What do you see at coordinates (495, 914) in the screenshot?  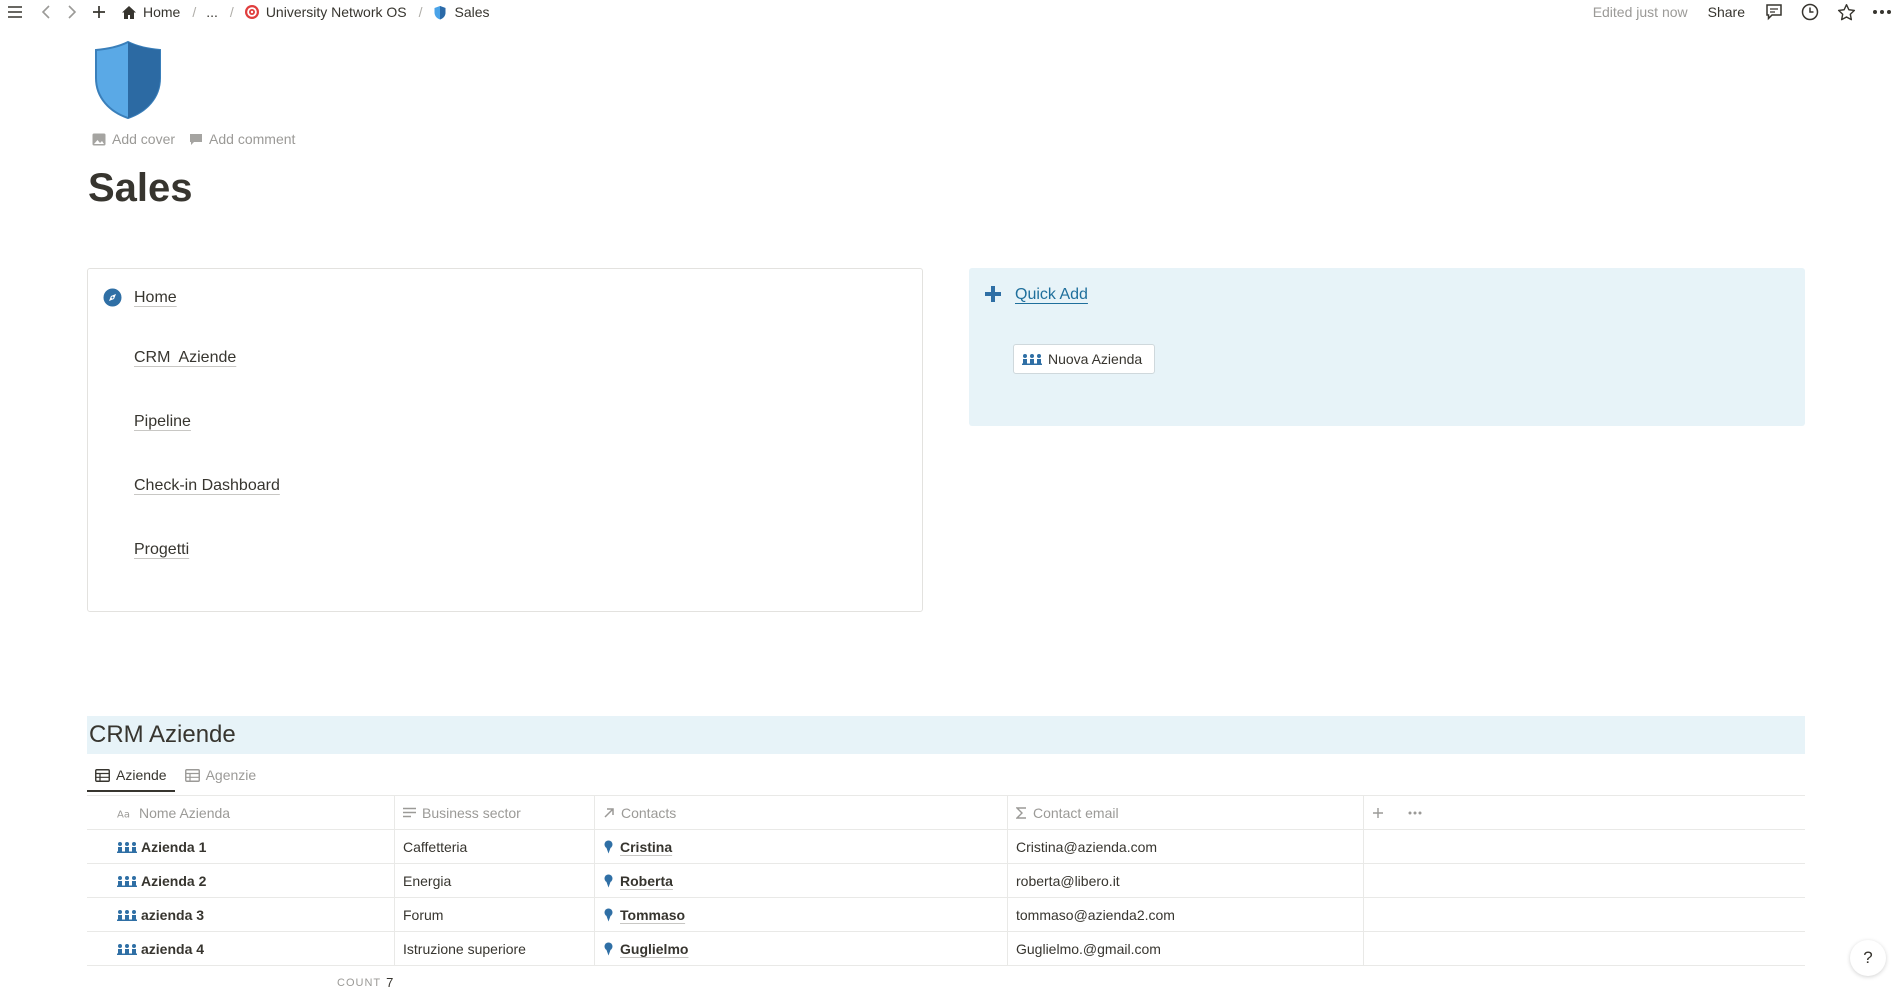 I see `cell-business-sector: Forum` at bounding box center [495, 914].